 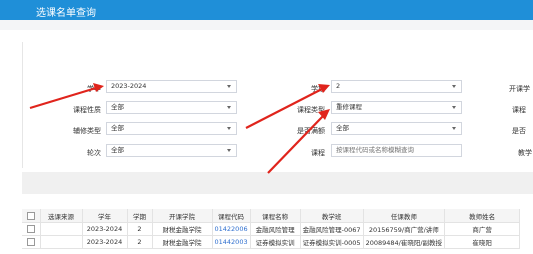 What do you see at coordinates (296, 144) in the screenshot?
I see `arrow-to-kecheng-leixing` at bounding box center [296, 144].